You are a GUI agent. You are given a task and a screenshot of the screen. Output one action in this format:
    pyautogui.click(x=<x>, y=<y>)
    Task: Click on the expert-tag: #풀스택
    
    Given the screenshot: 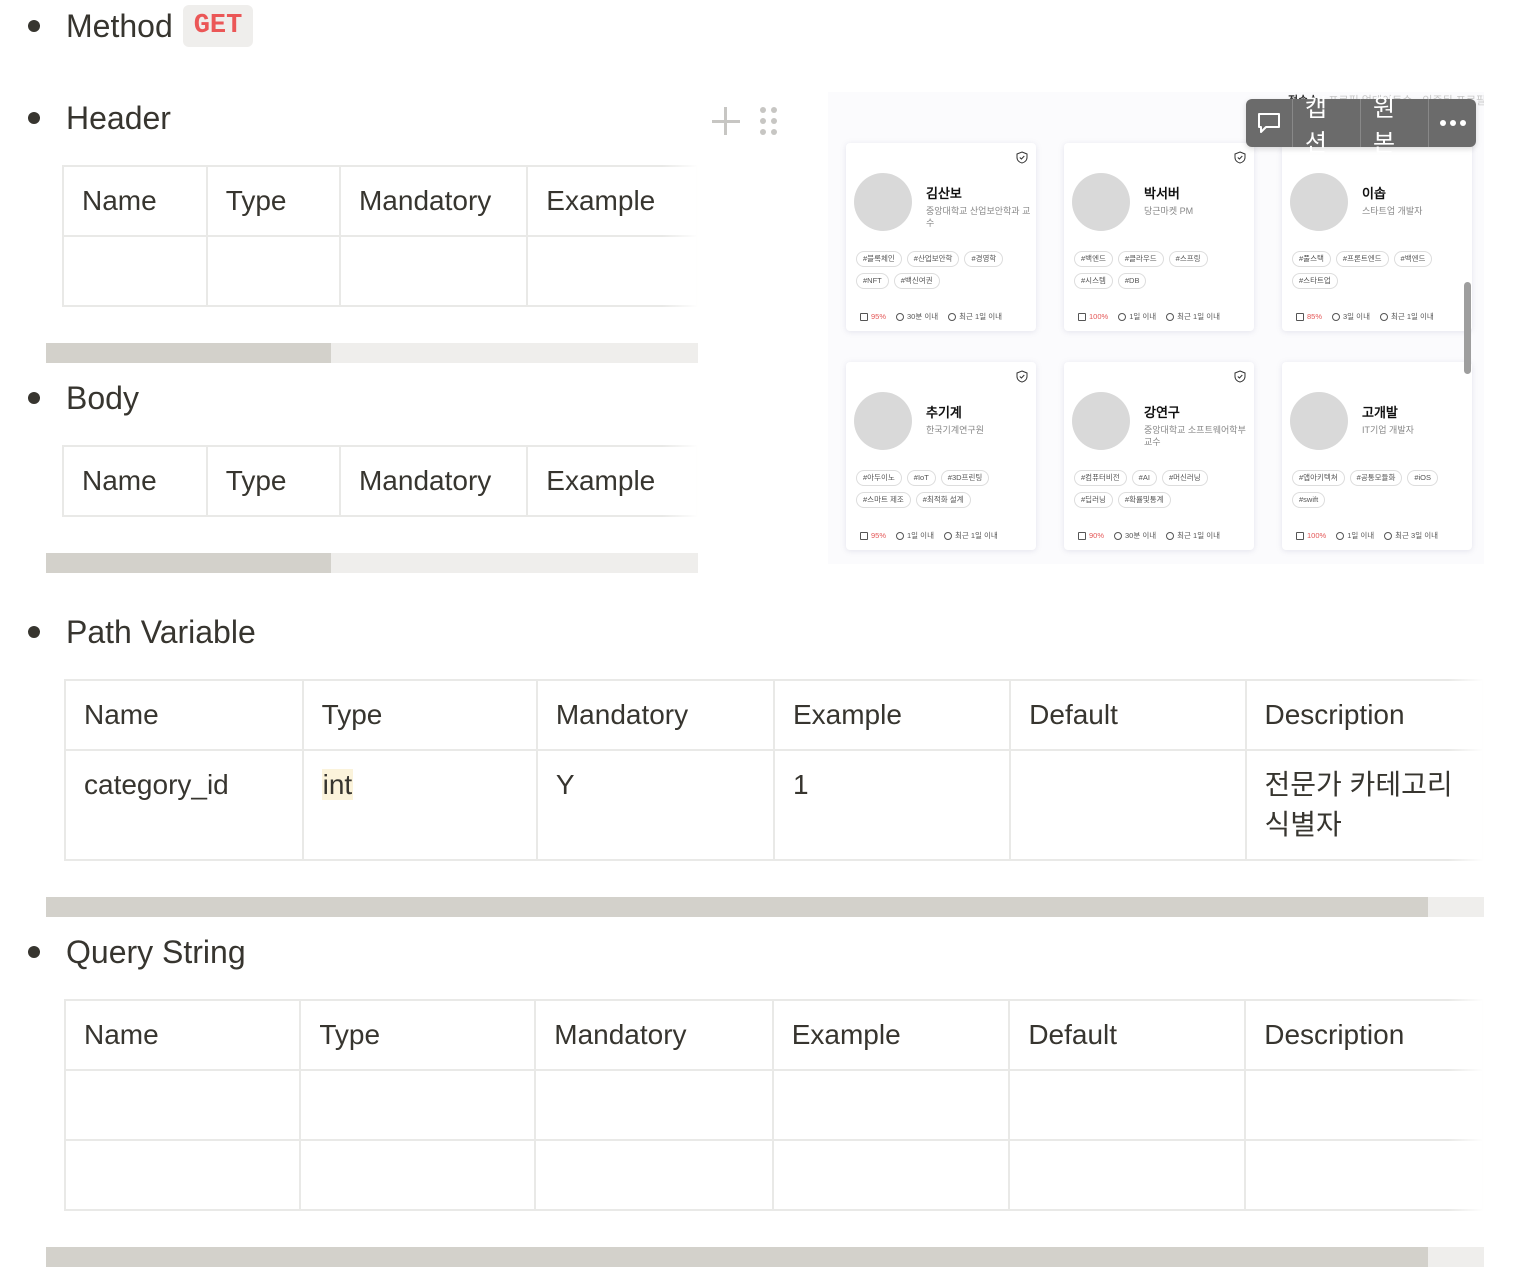 What is the action you would take?
    pyautogui.click(x=1311, y=259)
    